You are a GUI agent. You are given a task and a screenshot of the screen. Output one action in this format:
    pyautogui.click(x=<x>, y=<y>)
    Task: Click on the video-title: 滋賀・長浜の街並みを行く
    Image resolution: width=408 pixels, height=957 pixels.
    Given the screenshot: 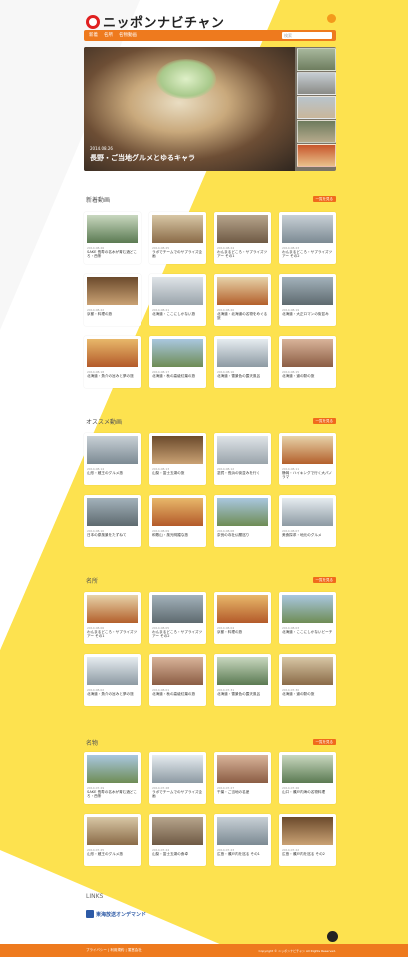 What is the action you would take?
    pyautogui.click(x=242, y=473)
    